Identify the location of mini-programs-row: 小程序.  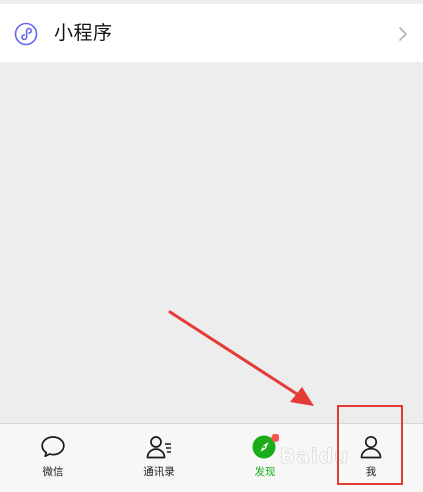
(211, 33).